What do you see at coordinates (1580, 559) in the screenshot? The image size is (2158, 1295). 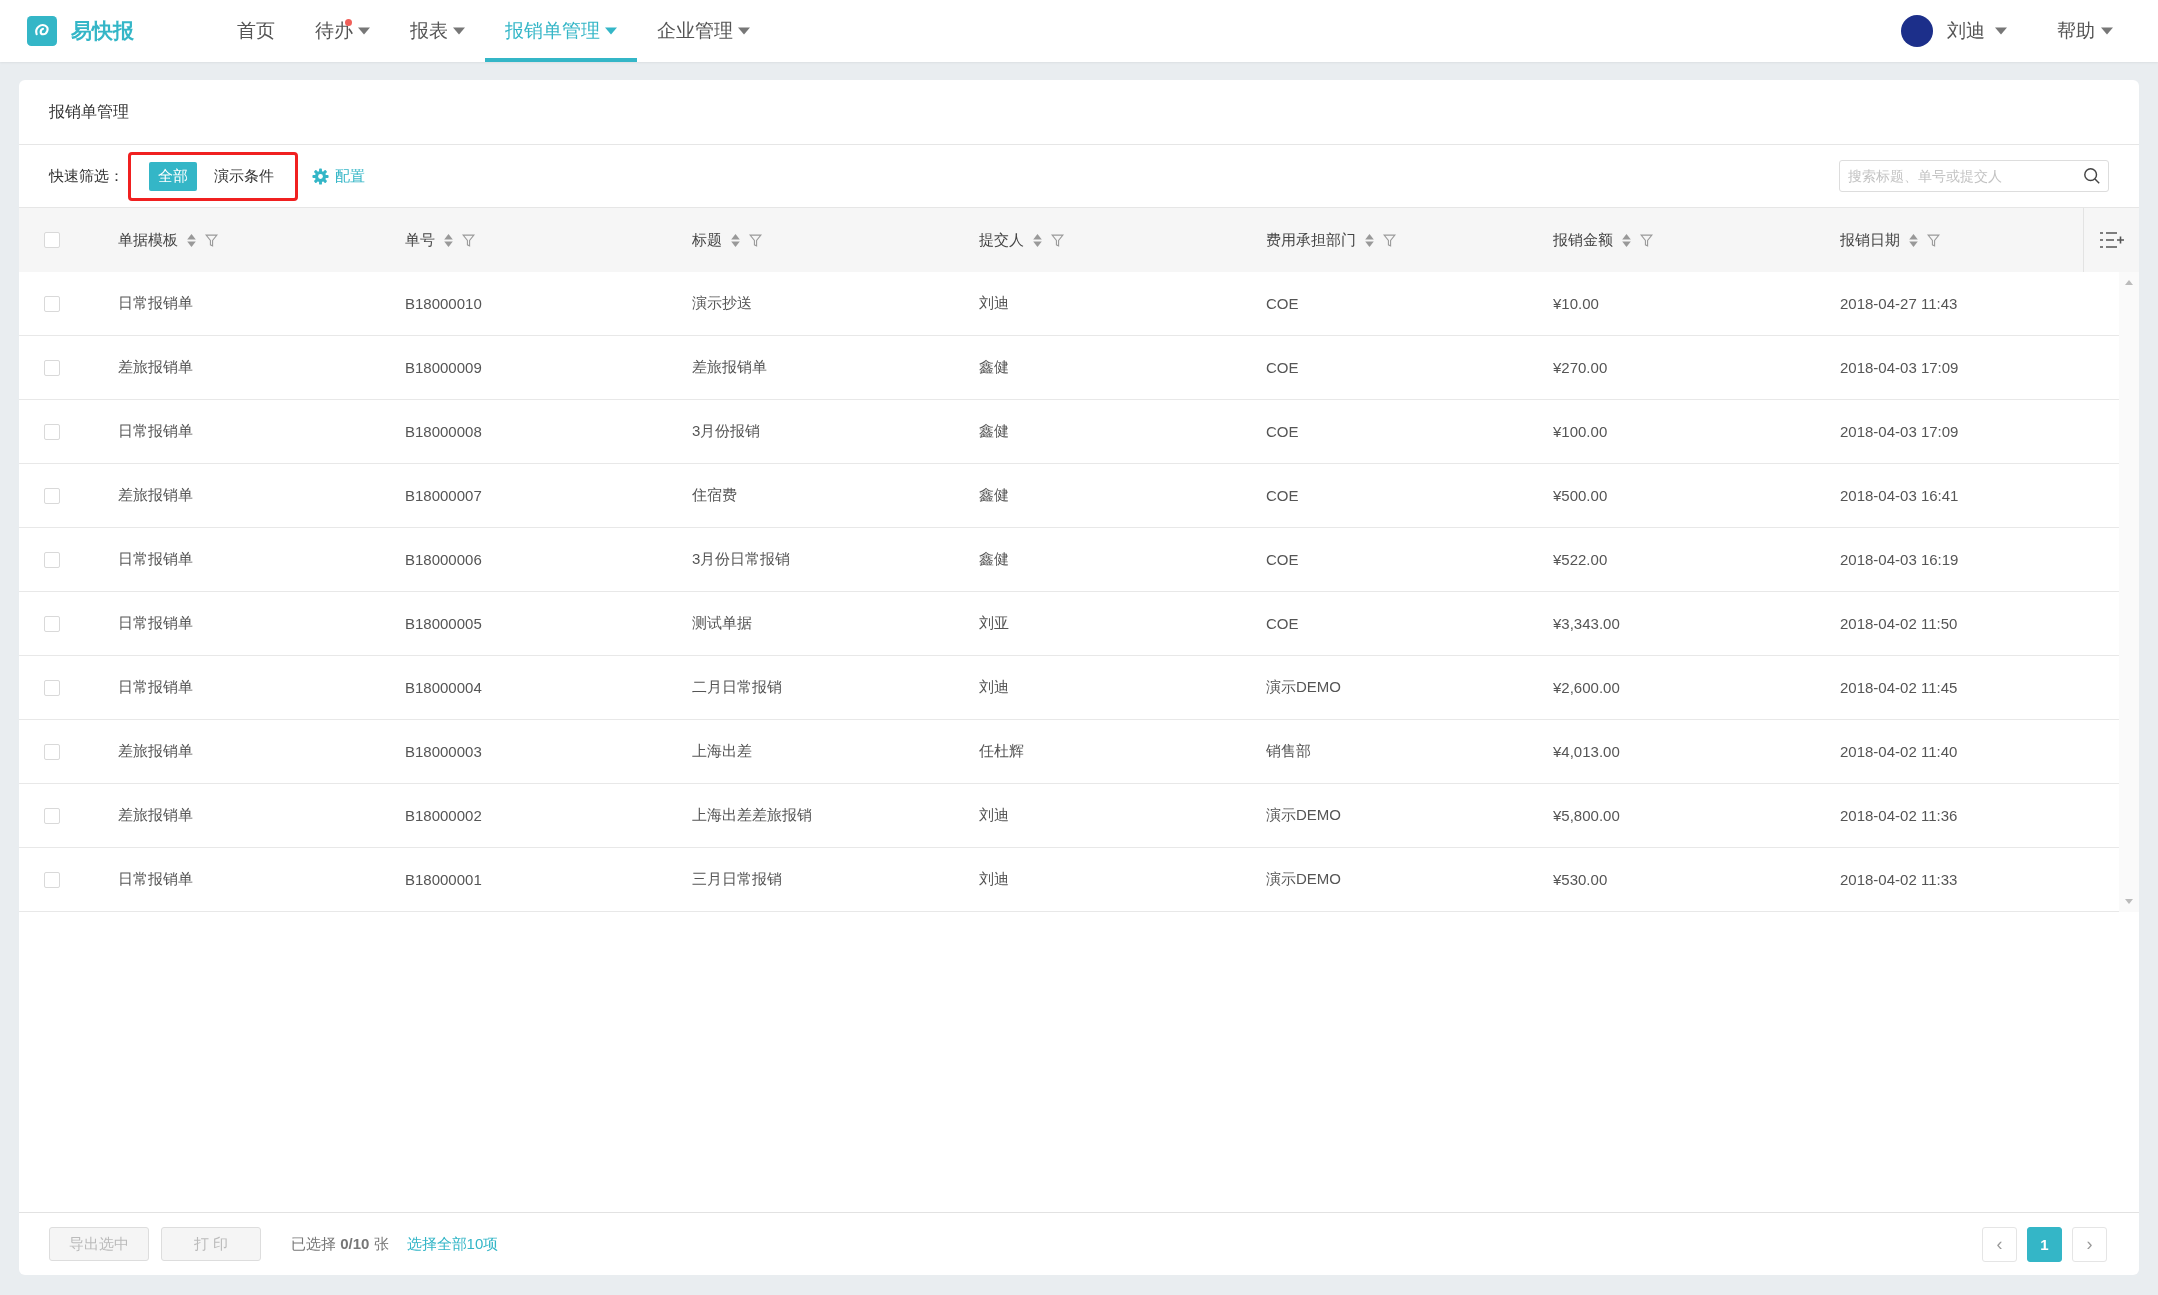 I see `table-cell: ¥522.00` at bounding box center [1580, 559].